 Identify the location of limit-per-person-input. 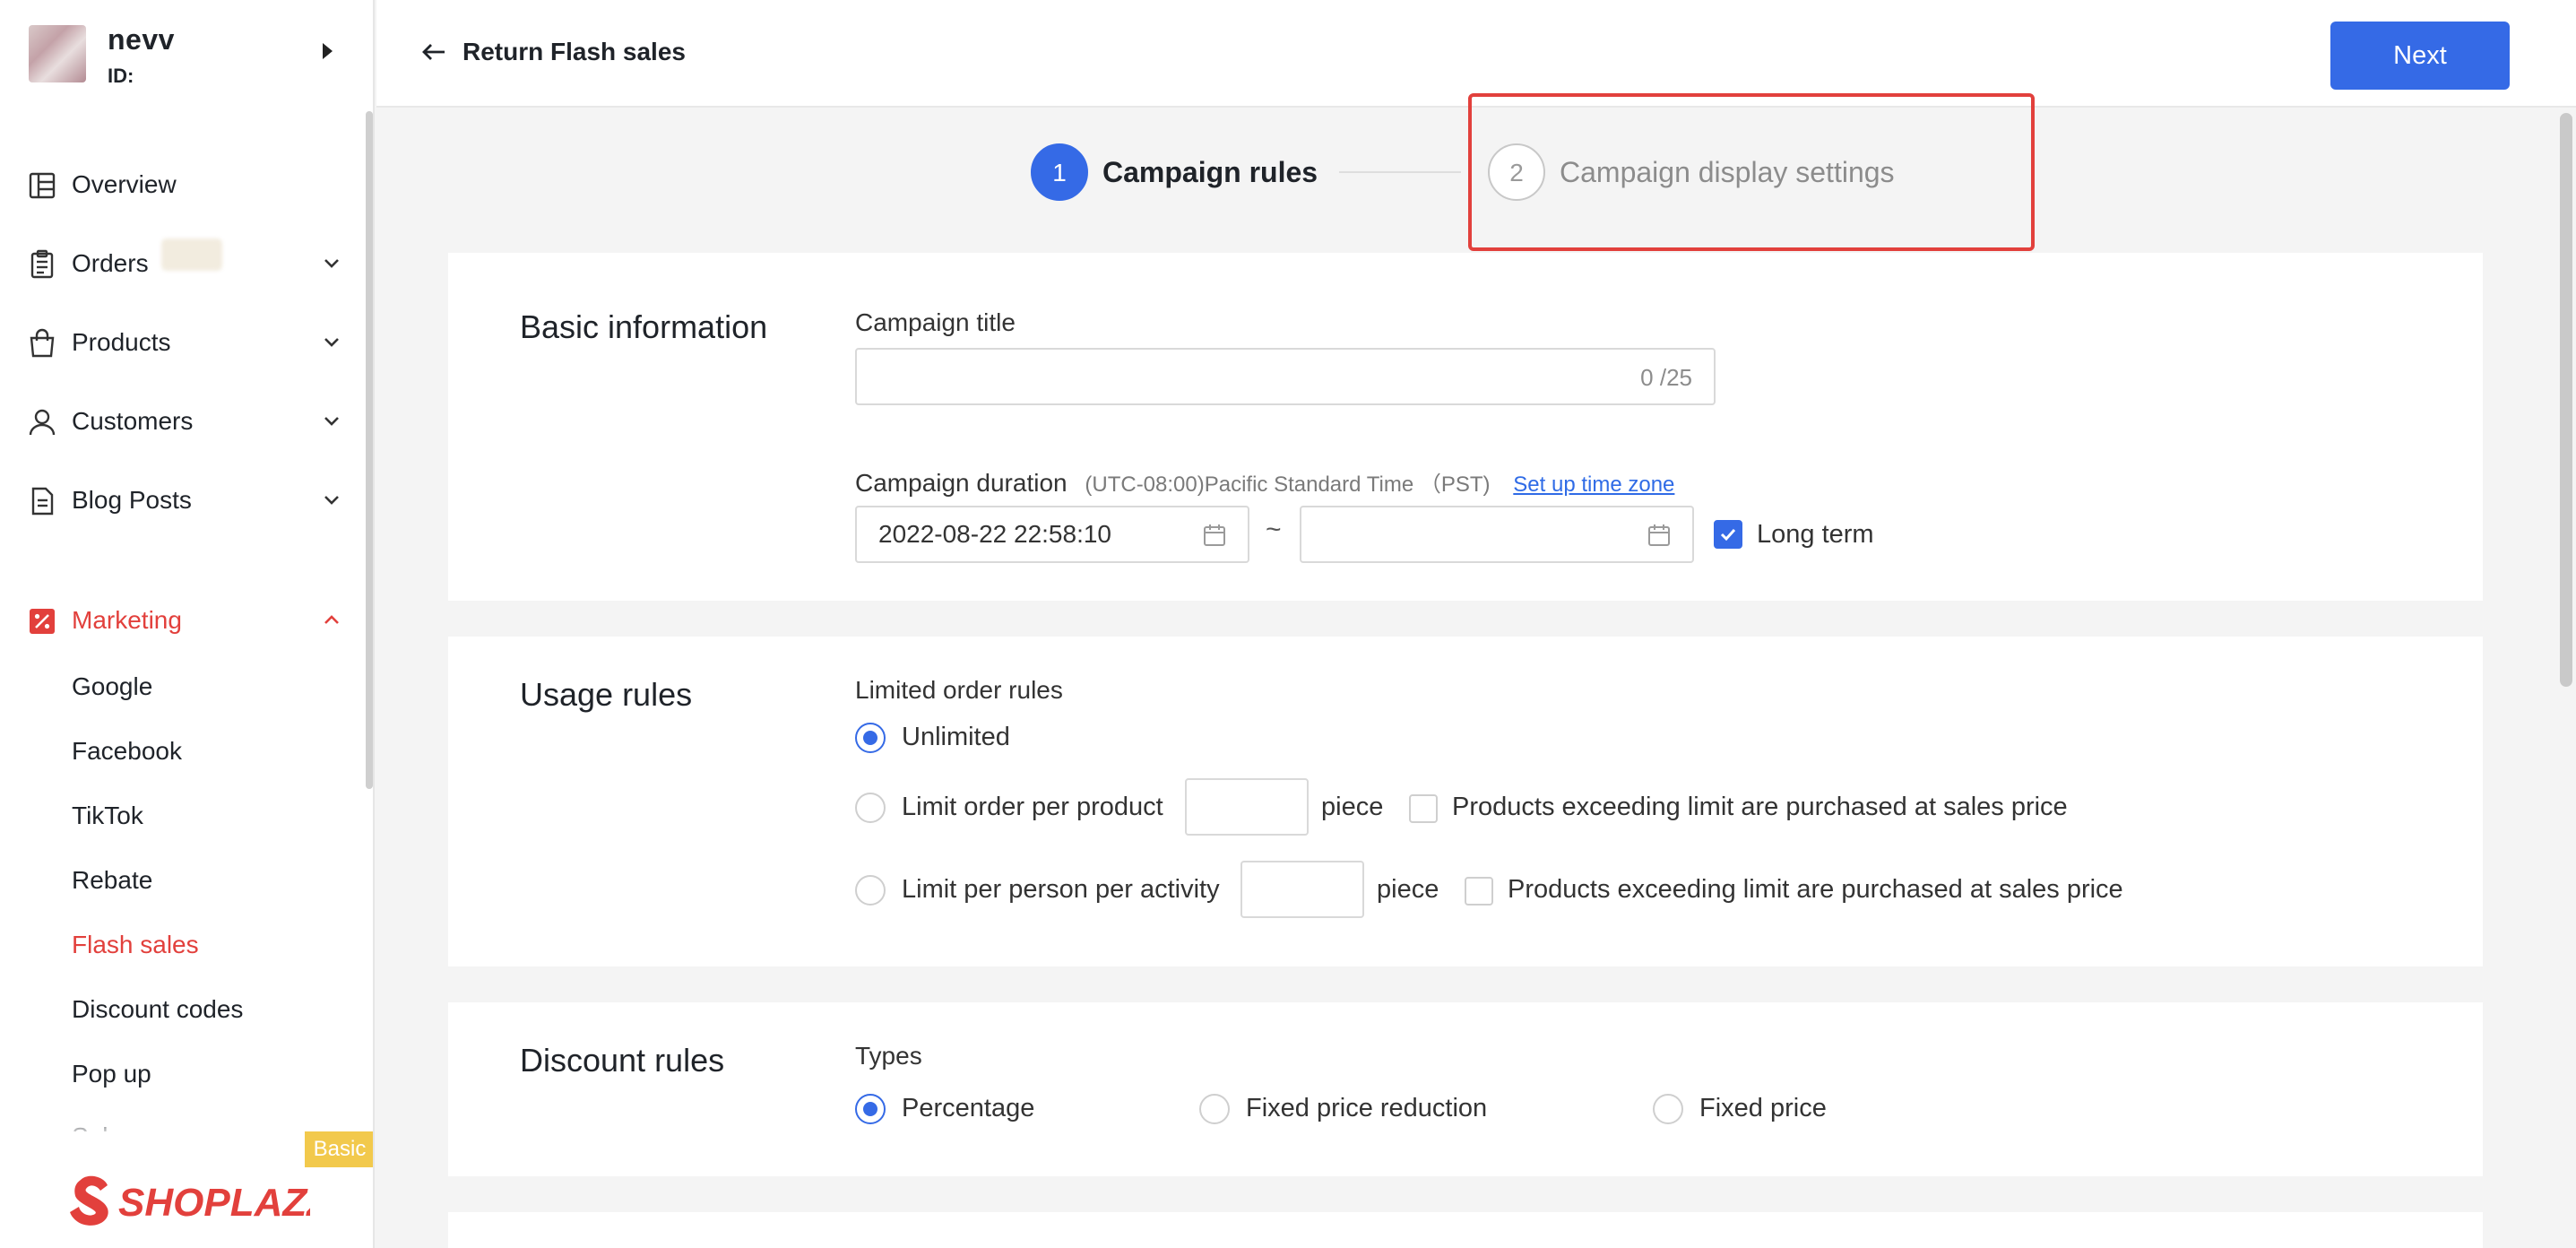
(1302, 889).